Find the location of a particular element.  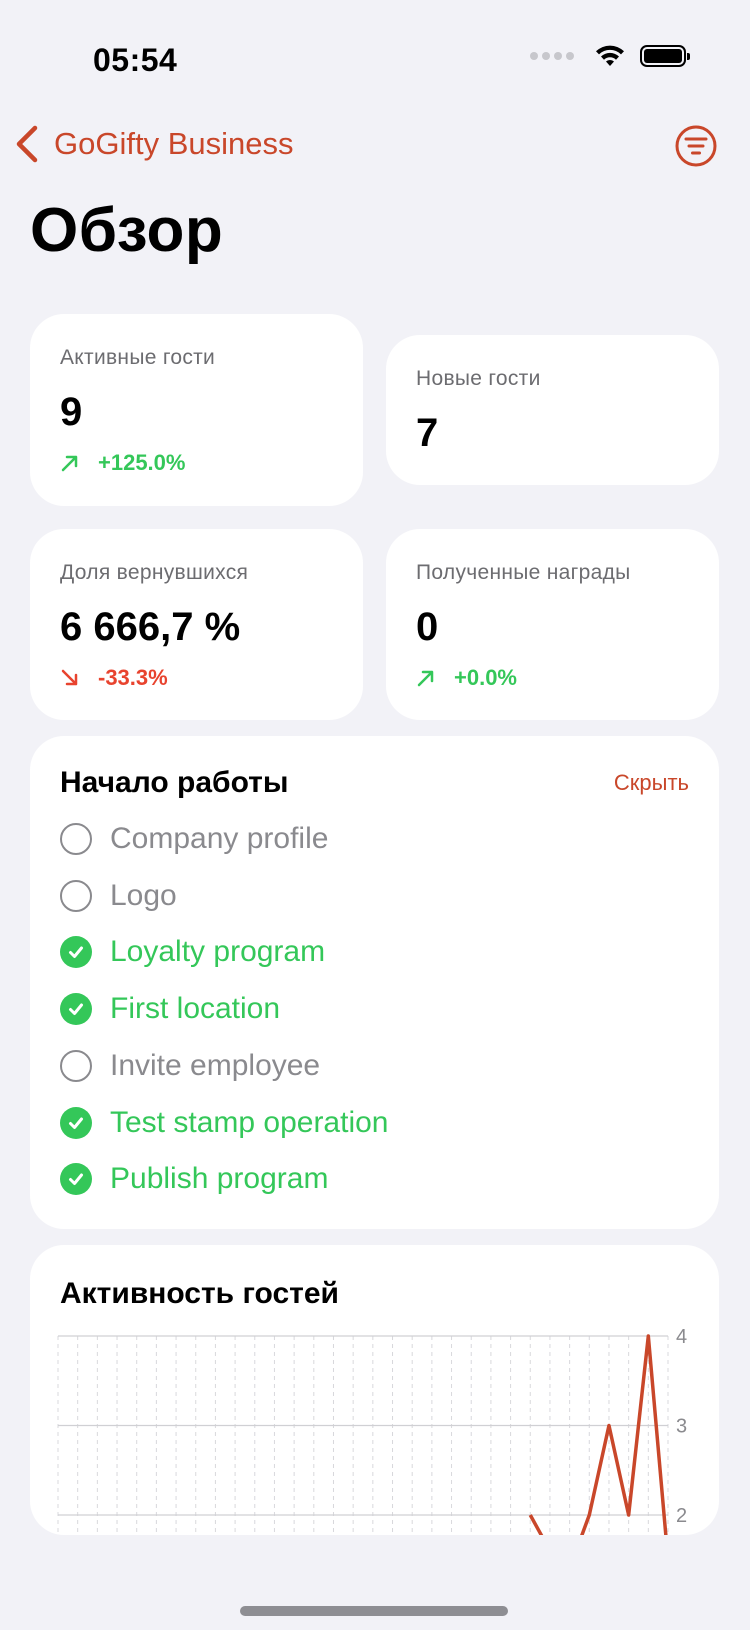

back-button: GoGifty Business is located at coordinates (153, 144).